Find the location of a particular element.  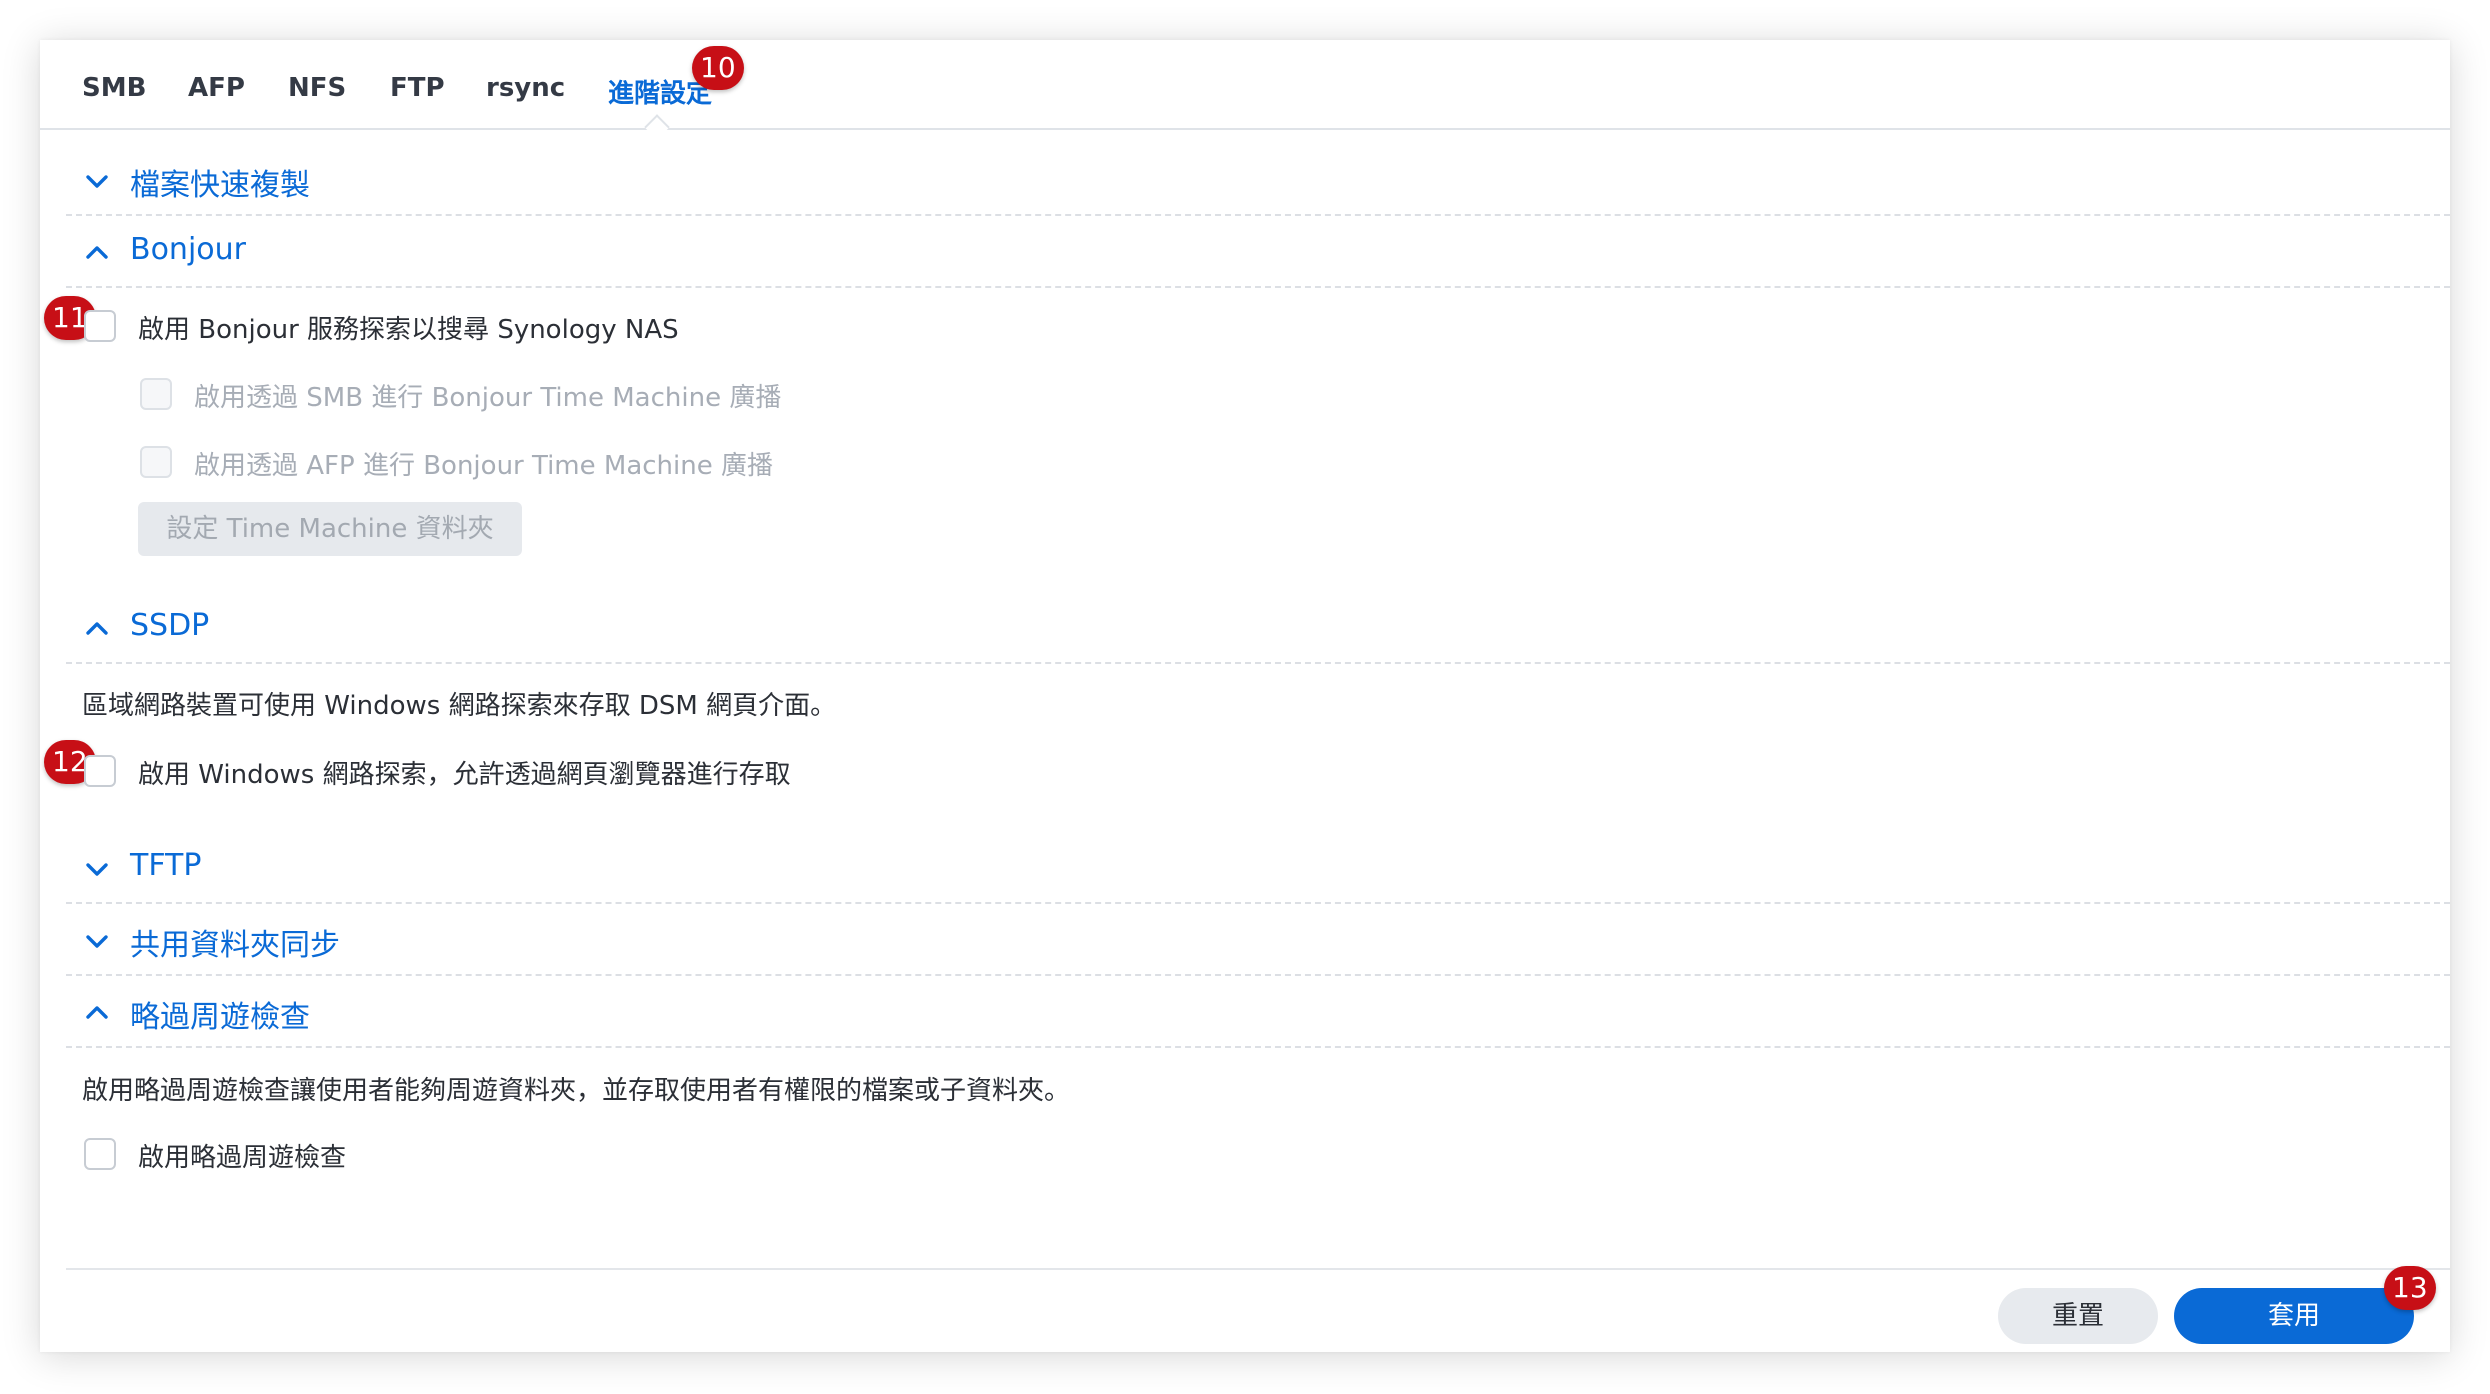

tab-ftp: FTP is located at coordinates (417, 88).